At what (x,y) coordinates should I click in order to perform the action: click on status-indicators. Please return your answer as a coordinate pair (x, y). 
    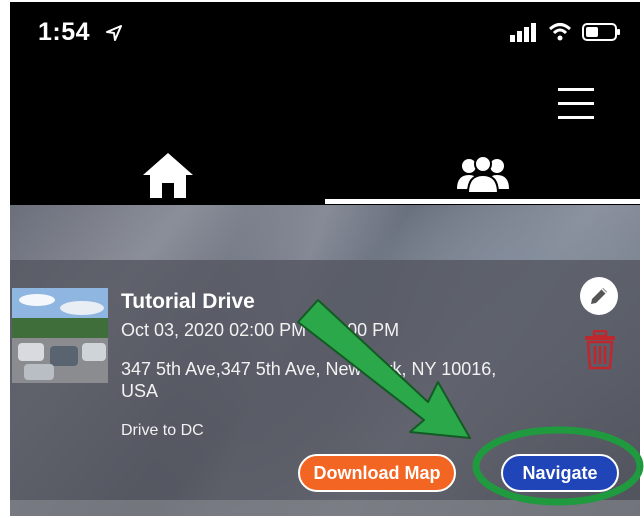
    Looking at the image, I should click on (566, 32).